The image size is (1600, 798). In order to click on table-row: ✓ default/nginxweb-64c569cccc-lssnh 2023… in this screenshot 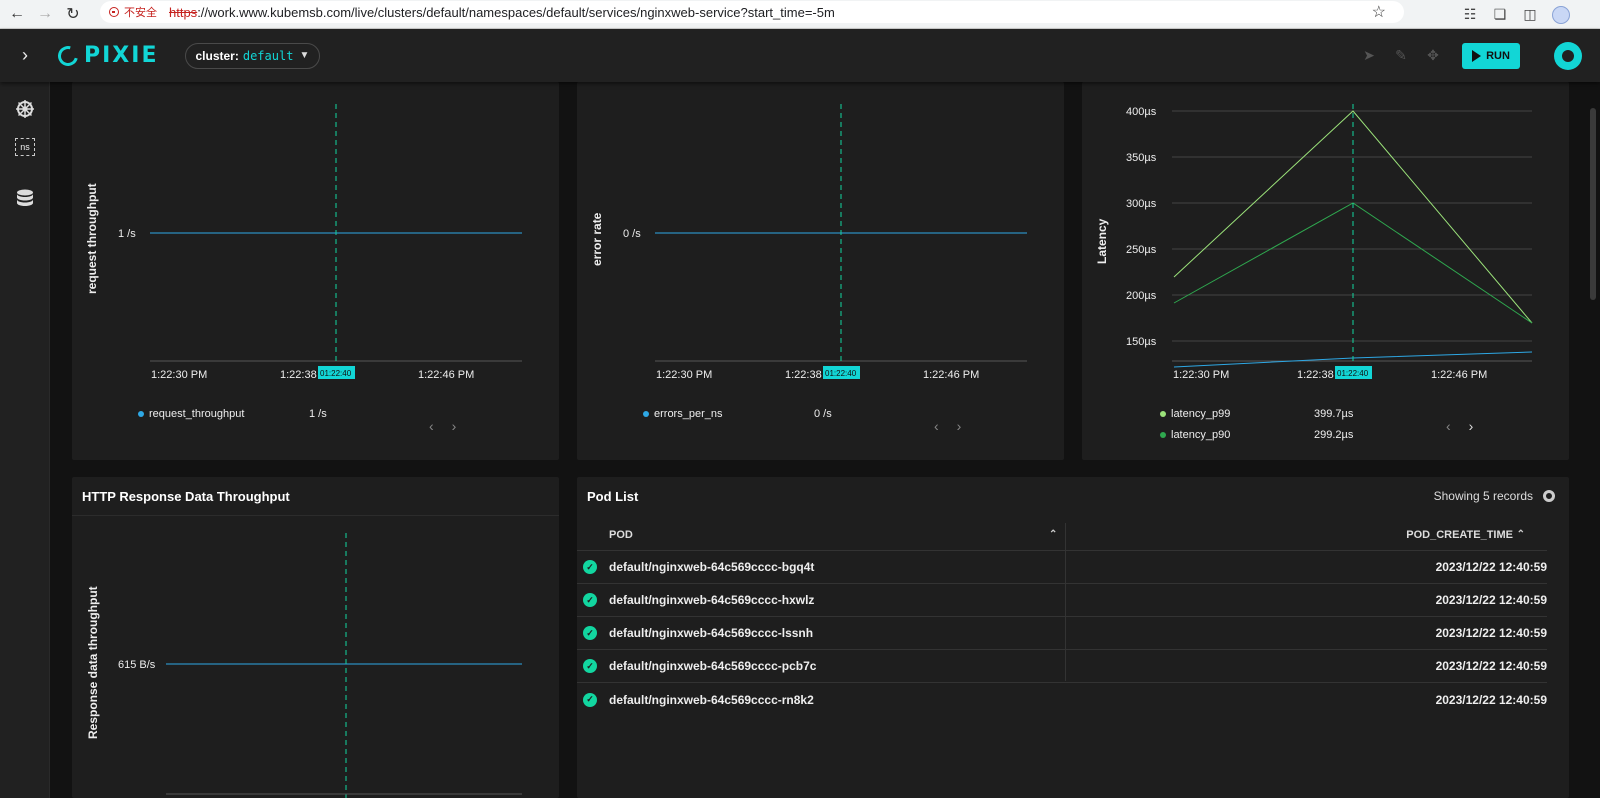, I will do `click(1062, 633)`.